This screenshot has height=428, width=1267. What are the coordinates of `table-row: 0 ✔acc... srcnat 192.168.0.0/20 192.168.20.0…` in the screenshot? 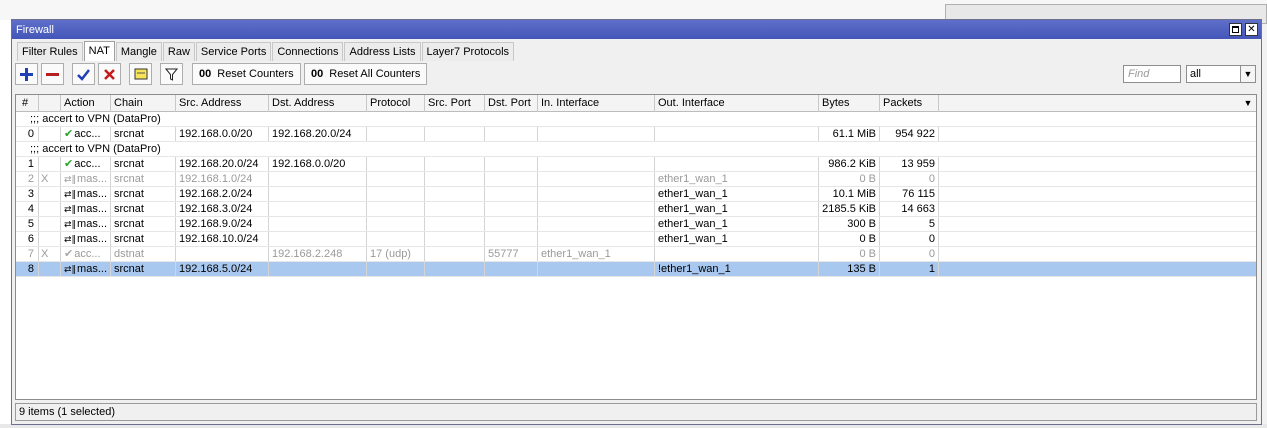 It's located at (636, 134).